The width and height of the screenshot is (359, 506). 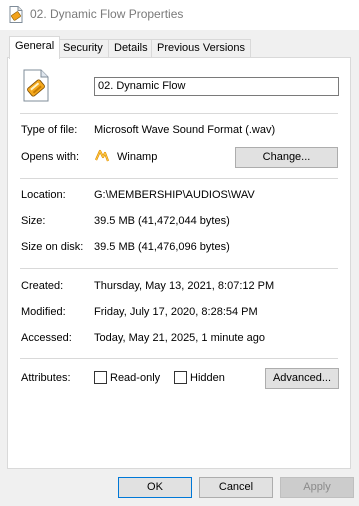 What do you see at coordinates (176, 312) in the screenshot?
I see `modified-value: Friday, July 17, 2020, 8:28:54 PM` at bounding box center [176, 312].